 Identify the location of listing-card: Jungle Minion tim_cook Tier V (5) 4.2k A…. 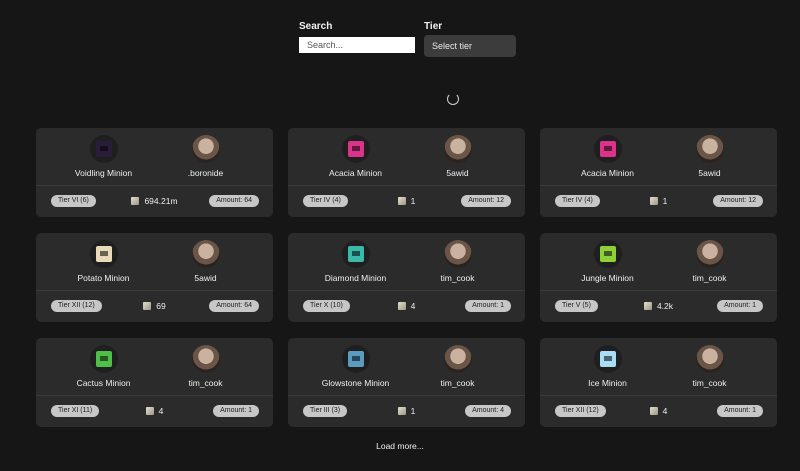
(658, 277).